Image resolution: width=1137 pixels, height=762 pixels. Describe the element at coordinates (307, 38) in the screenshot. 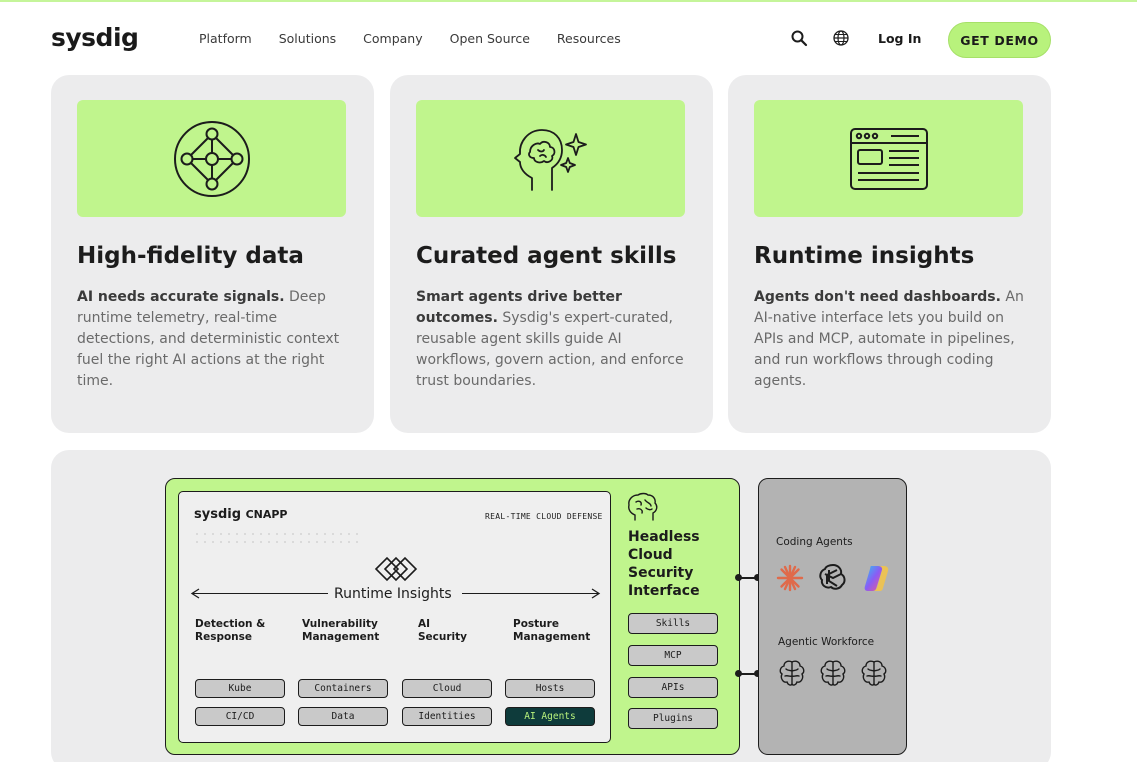

I see `nav-link-solutions: Solutions` at that location.